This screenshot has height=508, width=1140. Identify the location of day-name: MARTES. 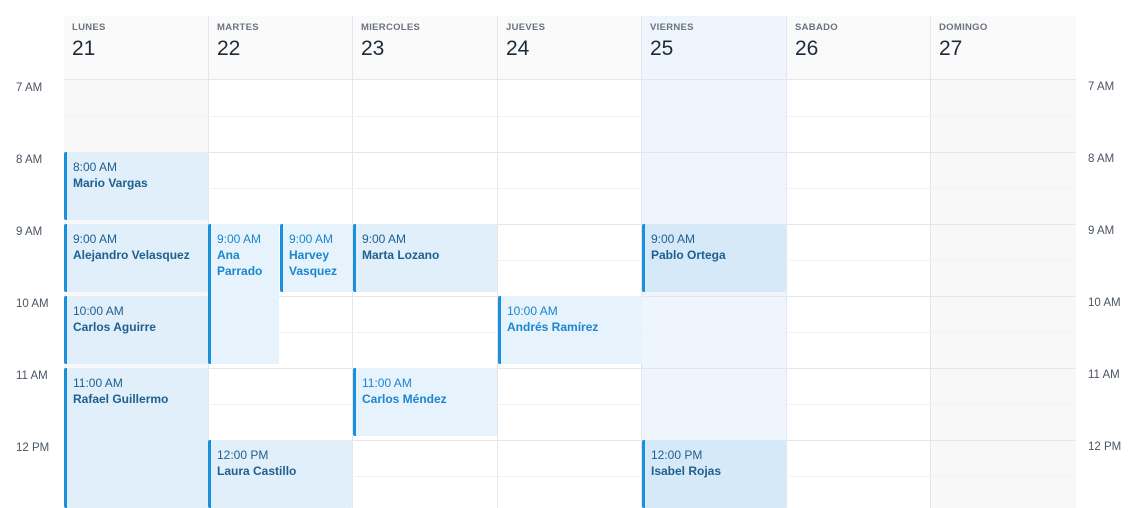
(238, 27).